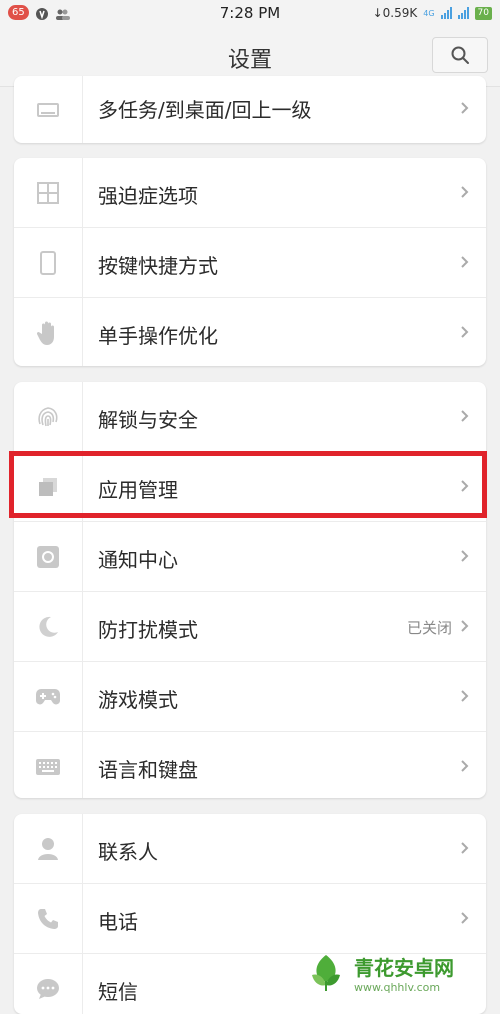  Describe the element at coordinates (48, 556) in the screenshot. I see `notification-icon` at that location.